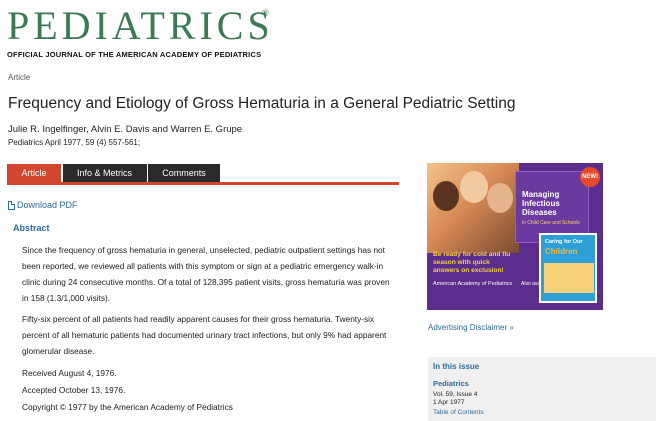  What do you see at coordinates (569, 278) in the screenshot?
I see `ad-book2-photo` at bounding box center [569, 278].